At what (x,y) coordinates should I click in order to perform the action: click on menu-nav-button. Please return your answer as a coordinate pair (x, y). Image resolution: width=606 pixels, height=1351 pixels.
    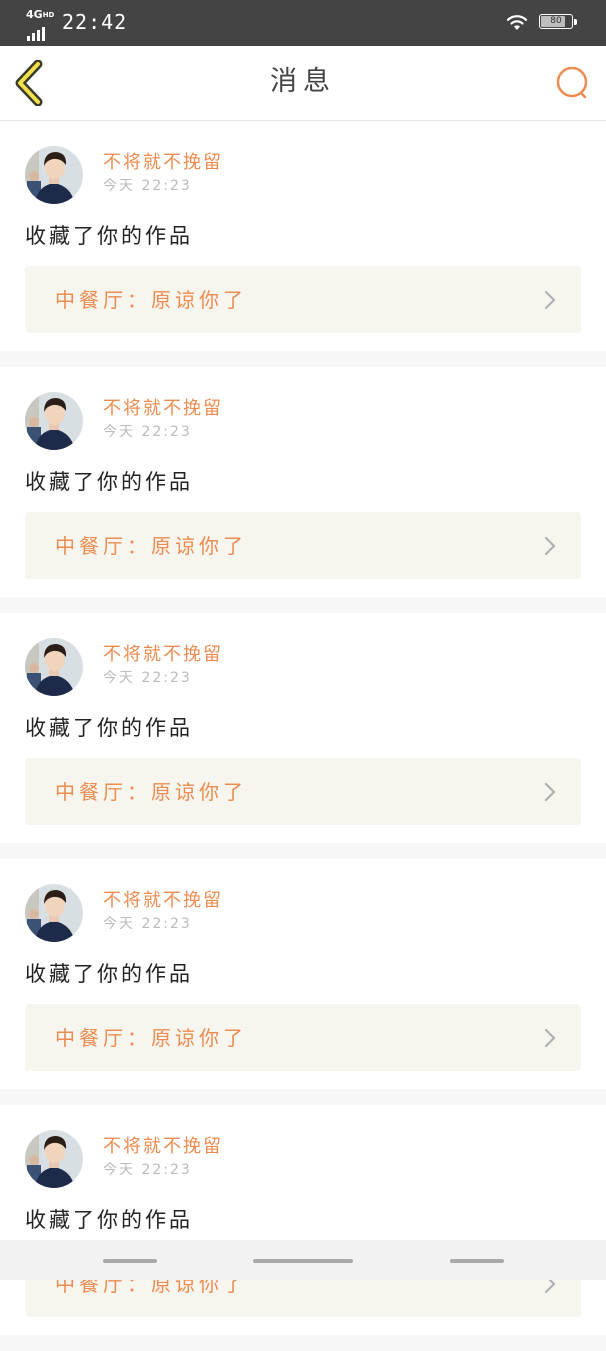
    Looking at the image, I should click on (130, 1261).